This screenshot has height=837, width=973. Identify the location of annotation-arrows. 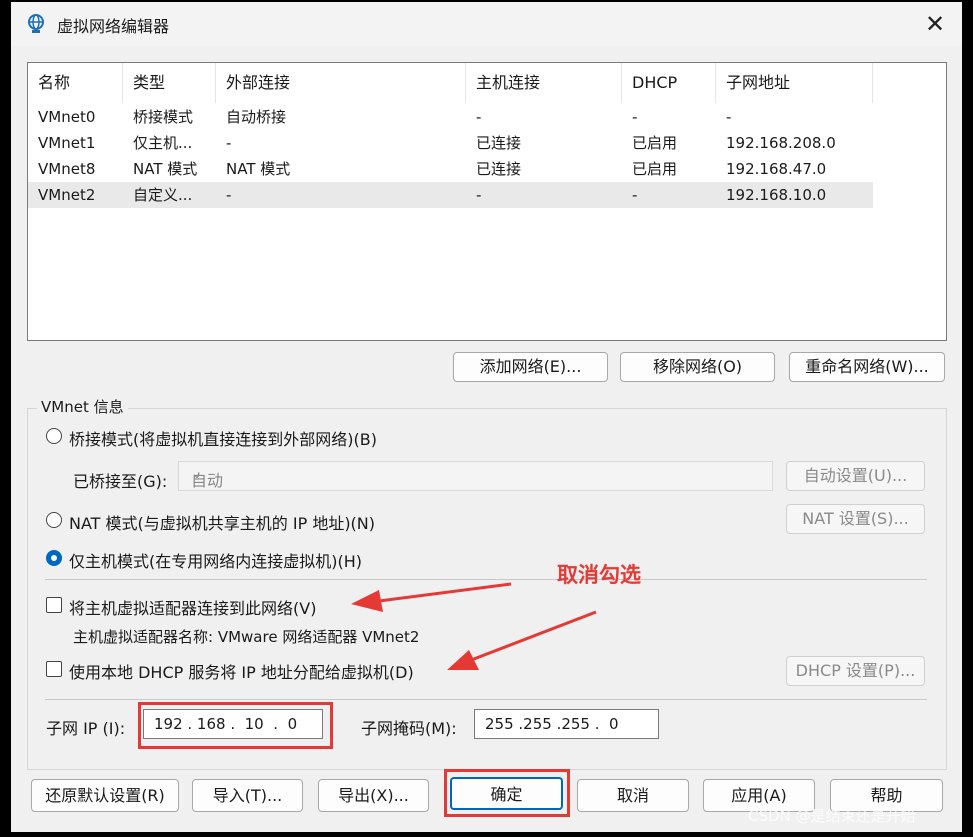
(474, 626).